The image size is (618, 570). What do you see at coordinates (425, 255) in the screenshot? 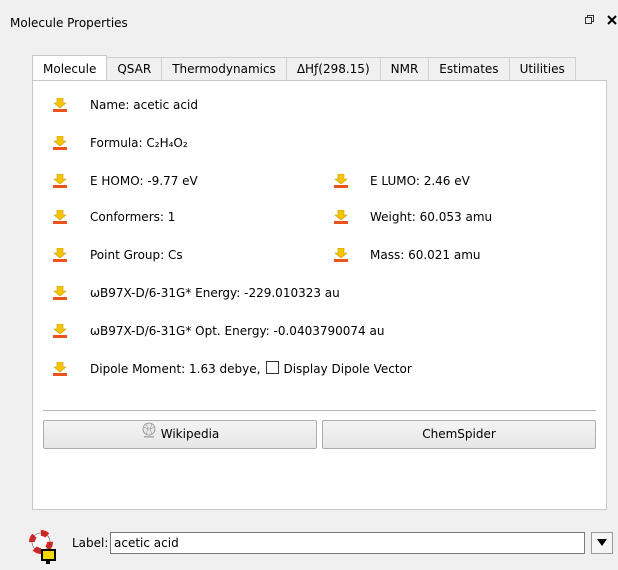
I see `exact-mass: Mass: 60.021 amu` at bounding box center [425, 255].